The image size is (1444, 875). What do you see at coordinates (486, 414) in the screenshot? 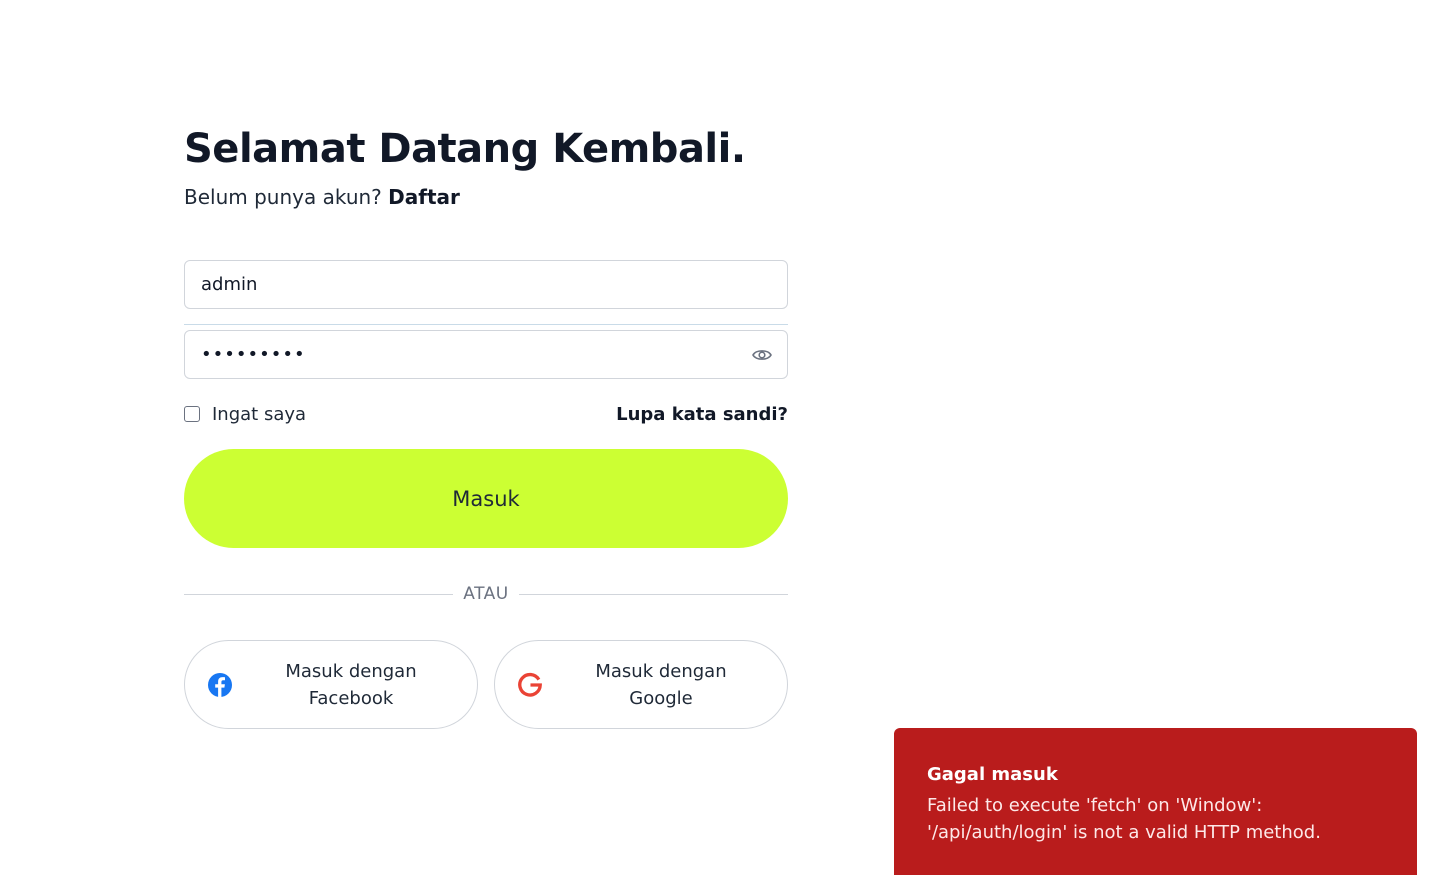
I see `options-row: Ingat saya Lupa kata sandi?` at bounding box center [486, 414].